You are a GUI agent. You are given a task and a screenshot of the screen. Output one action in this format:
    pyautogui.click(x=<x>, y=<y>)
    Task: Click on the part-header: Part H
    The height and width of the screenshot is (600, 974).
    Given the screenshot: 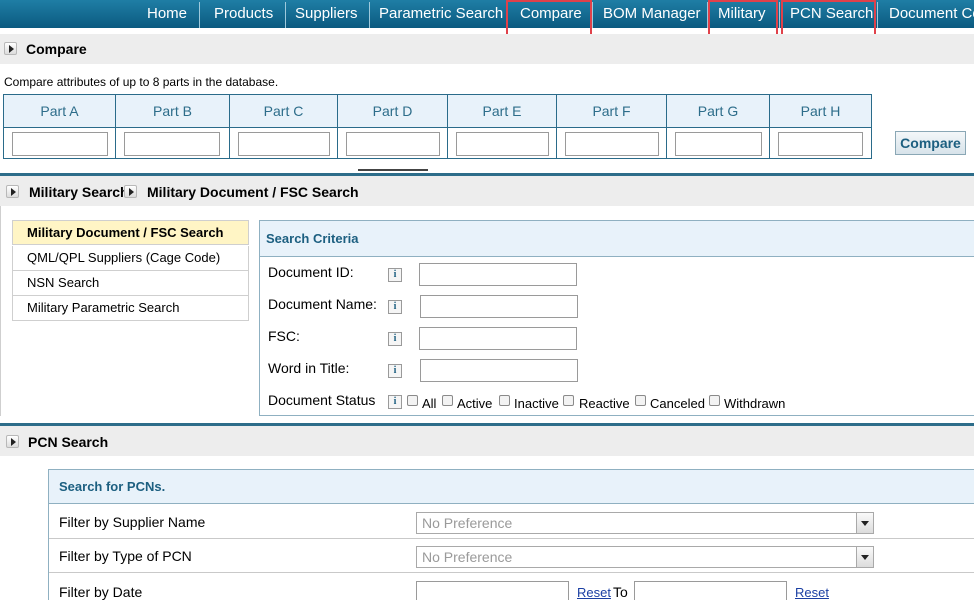 What is the action you would take?
    pyautogui.click(x=820, y=111)
    